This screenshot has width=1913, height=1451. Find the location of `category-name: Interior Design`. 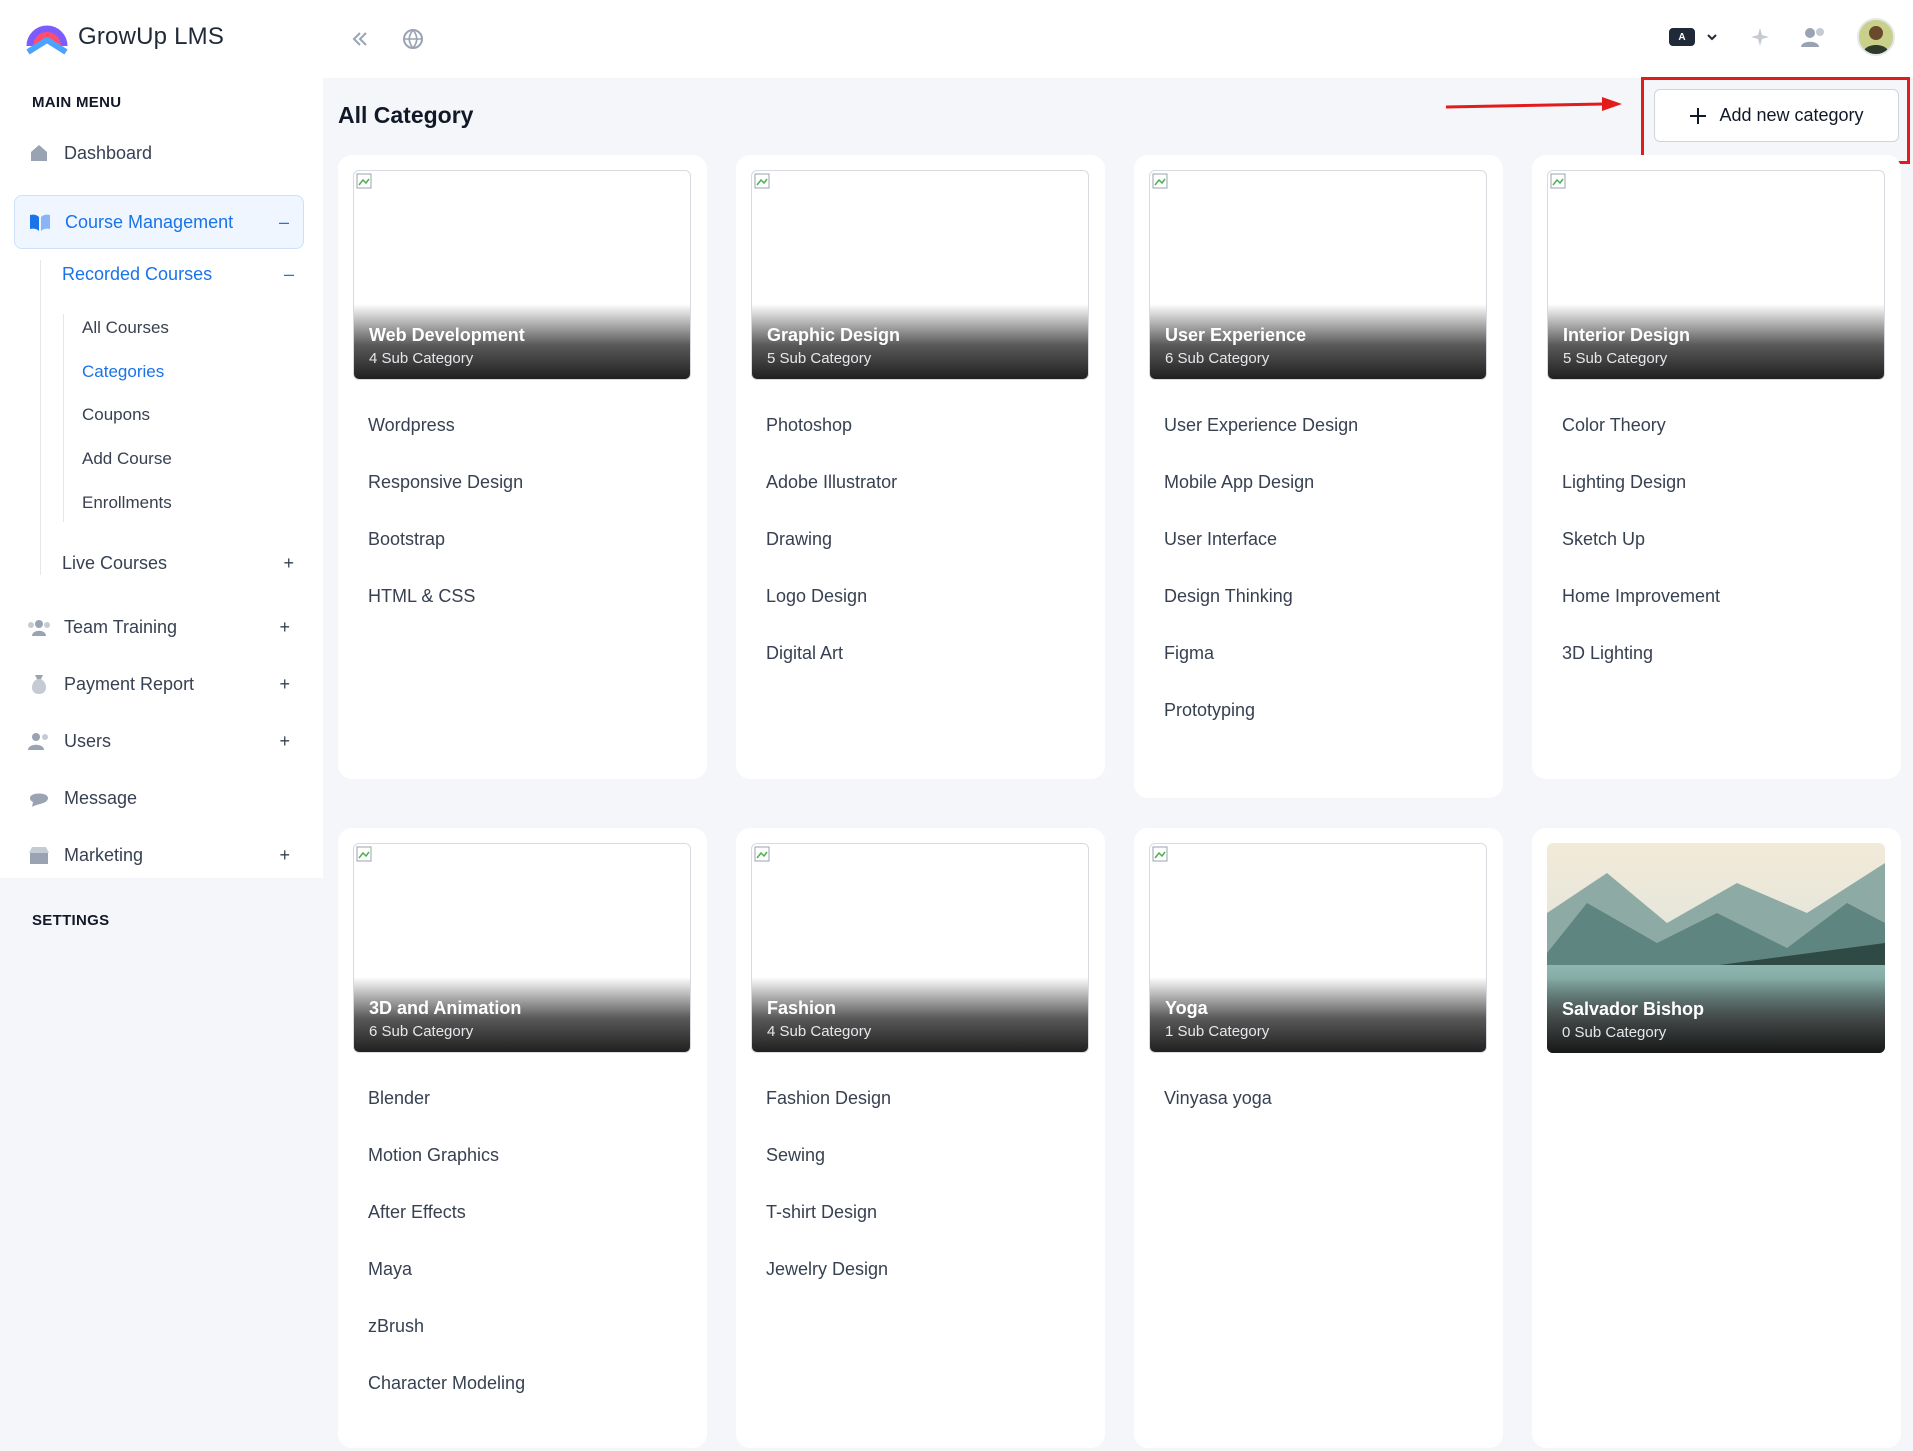

category-name: Interior Design is located at coordinates (1627, 335).